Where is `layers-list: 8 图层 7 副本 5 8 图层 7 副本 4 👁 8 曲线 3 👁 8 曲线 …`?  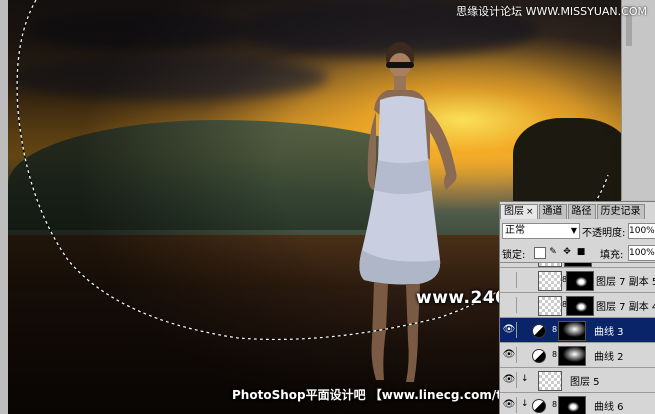 layers-list: 8 图层 7 副本 5 8 图层 7 副本 4 👁 8 曲线 3 👁 8 曲线 … is located at coordinates (577, 338).